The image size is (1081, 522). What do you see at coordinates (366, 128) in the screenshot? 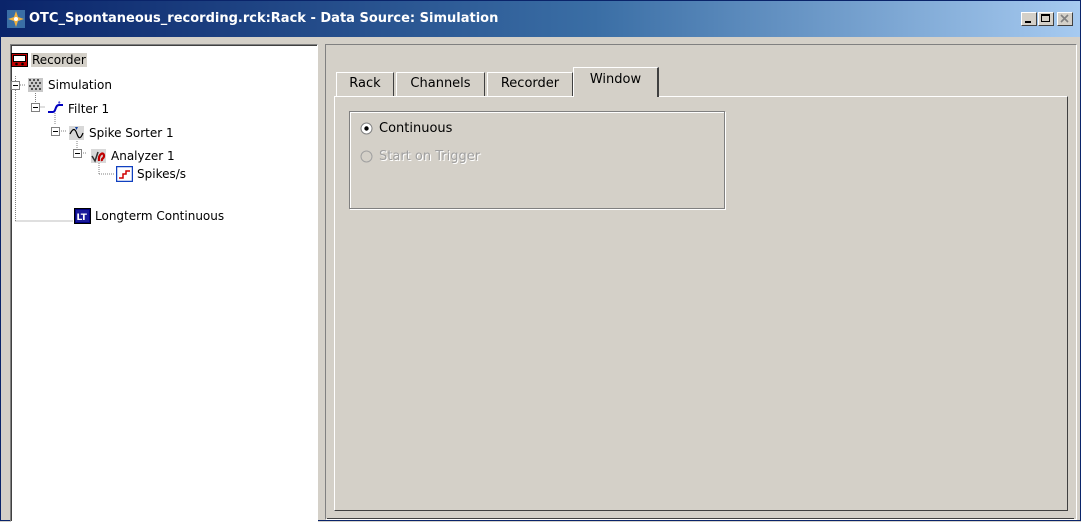
I see `radio-selected-icon` at bounding box center [366, 128].